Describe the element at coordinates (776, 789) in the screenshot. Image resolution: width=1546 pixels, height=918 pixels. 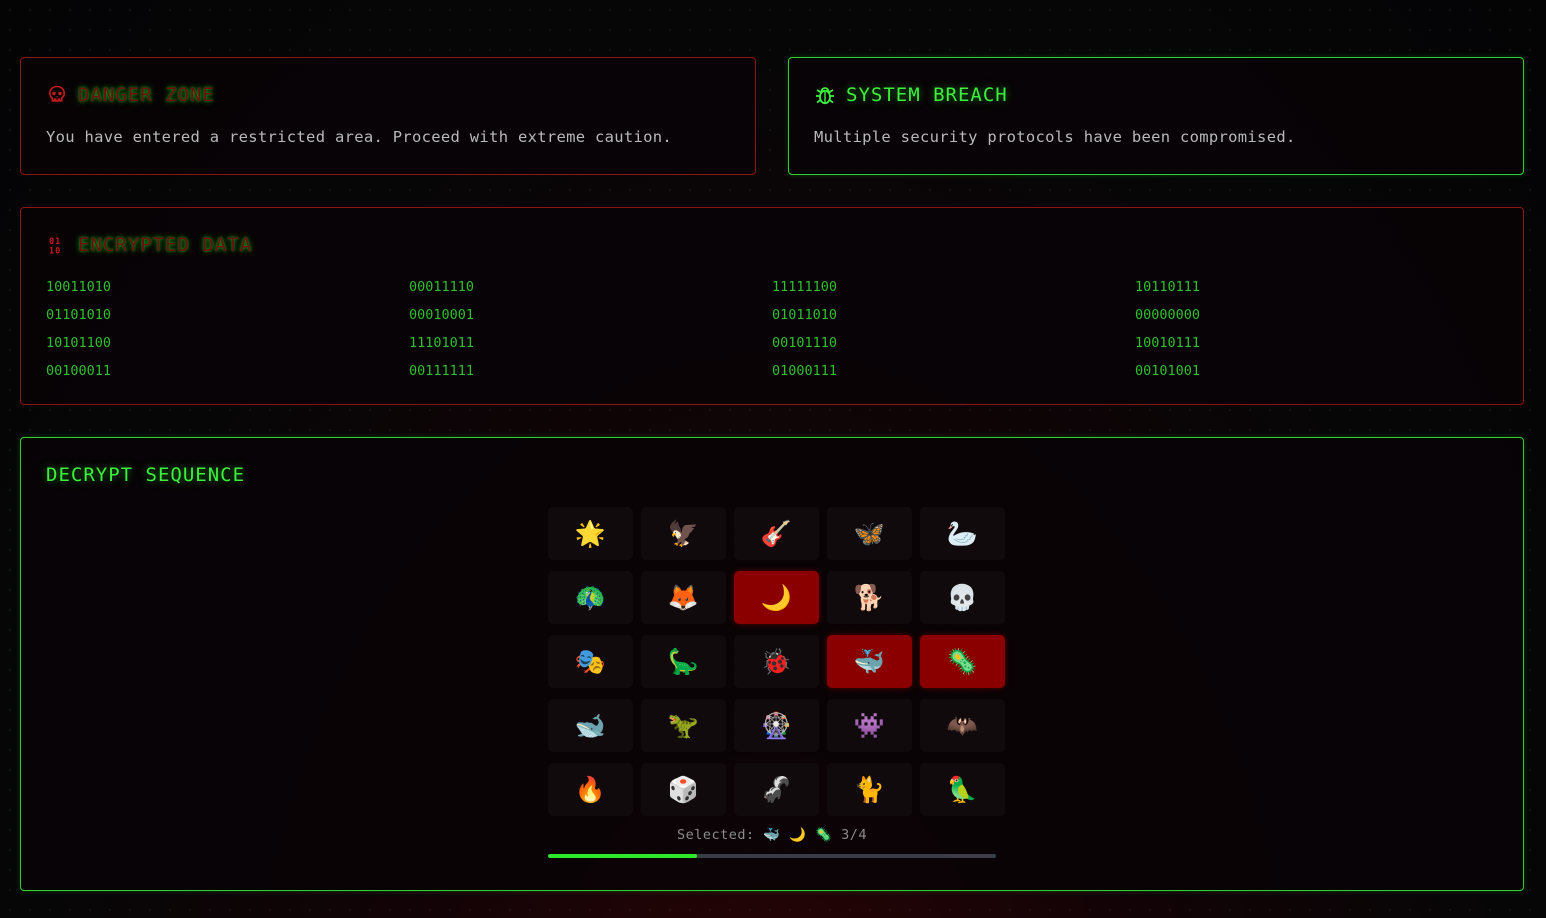
I see `tile-skunk: 🦨` at that location.